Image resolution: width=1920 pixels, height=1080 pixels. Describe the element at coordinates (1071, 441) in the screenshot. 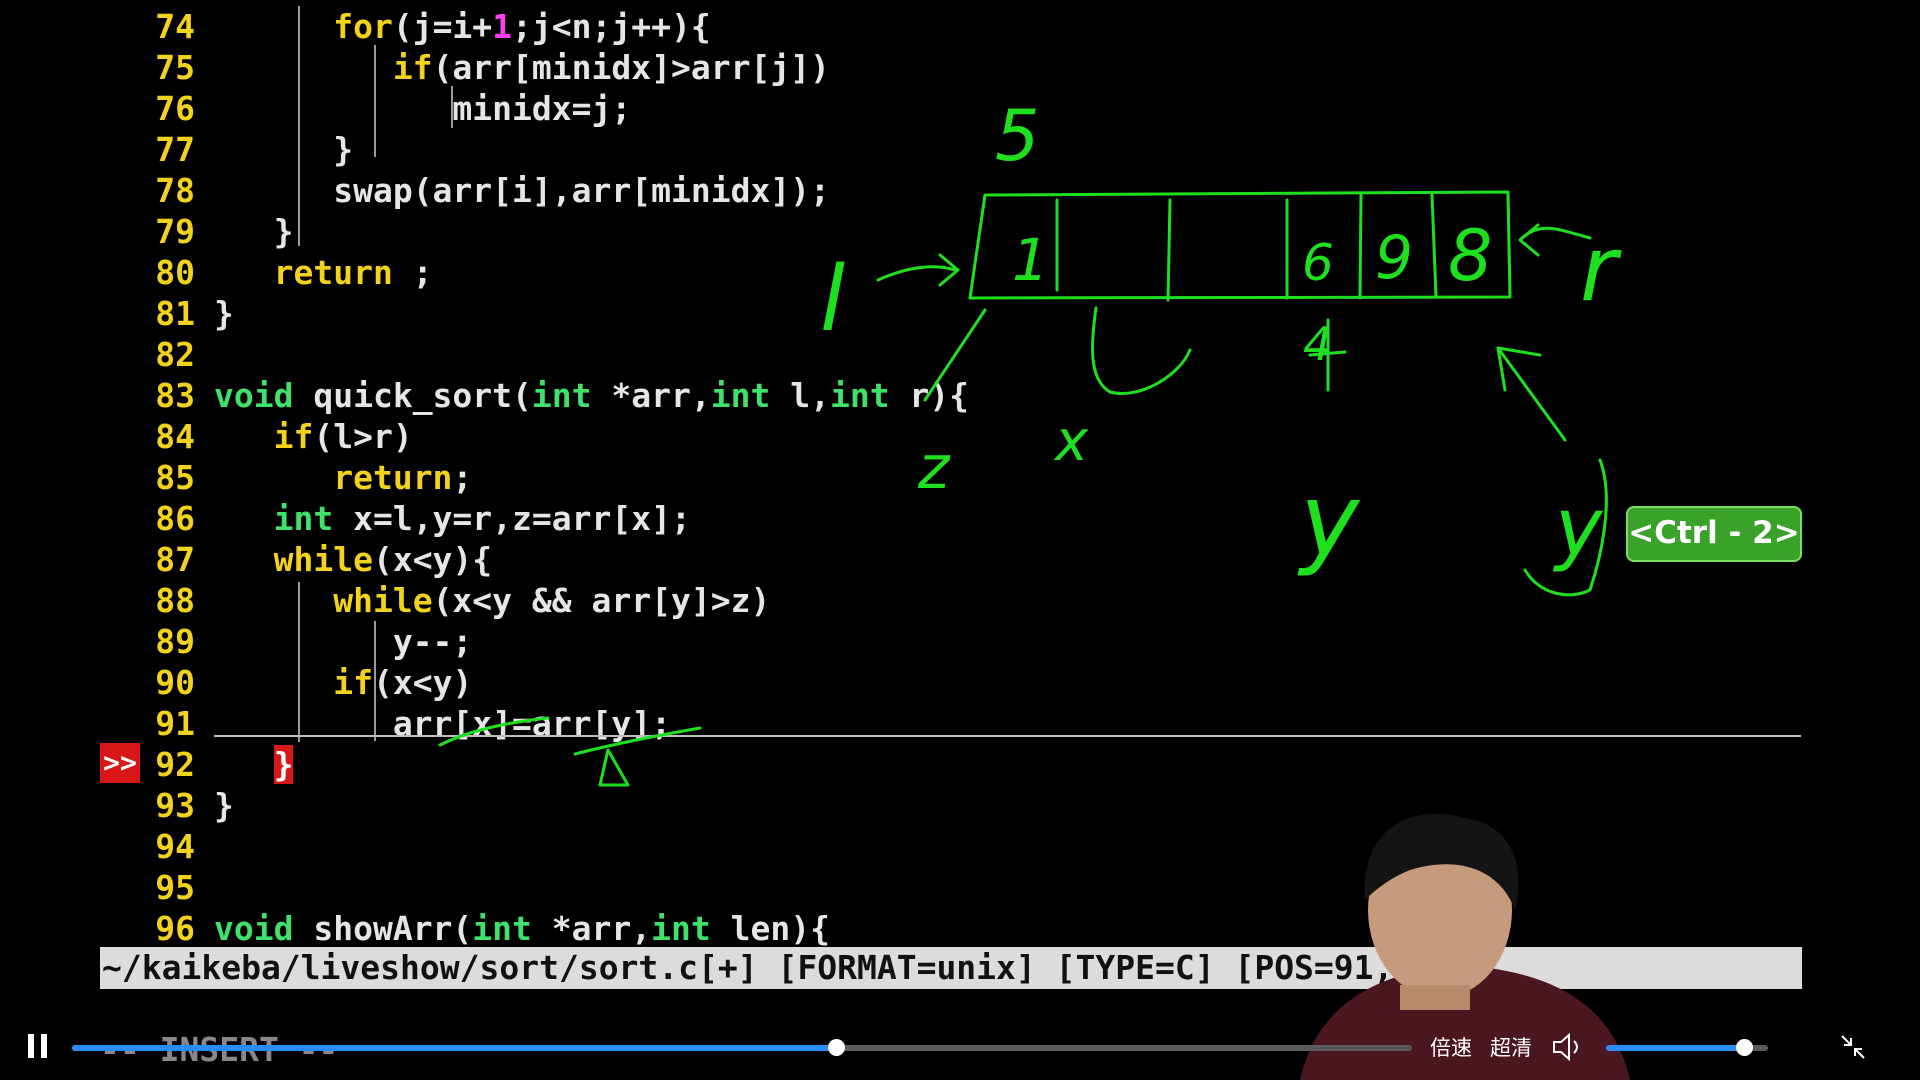

I see `annotation-x: x` at that location.